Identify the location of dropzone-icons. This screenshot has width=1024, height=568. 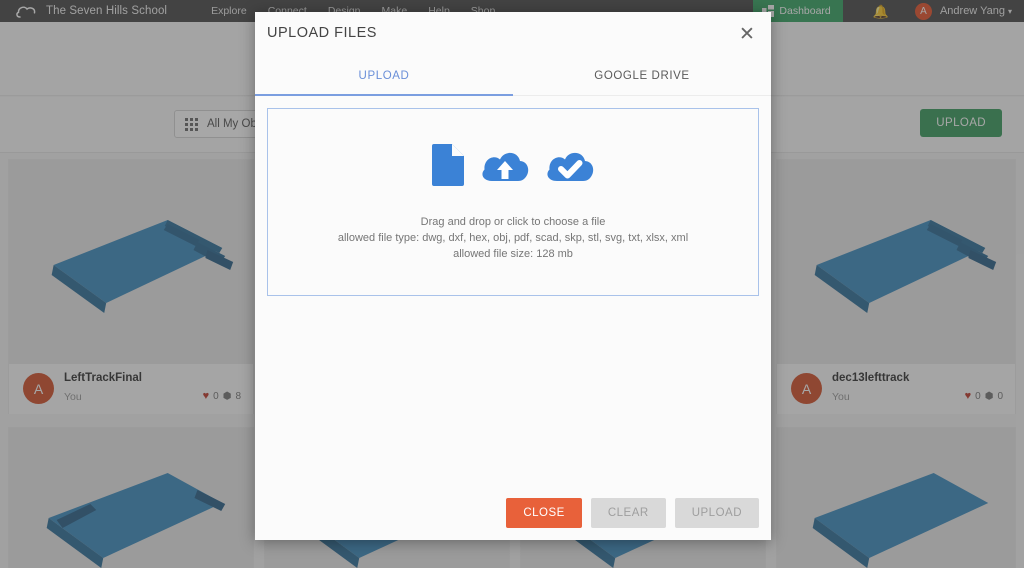
(513, 164).